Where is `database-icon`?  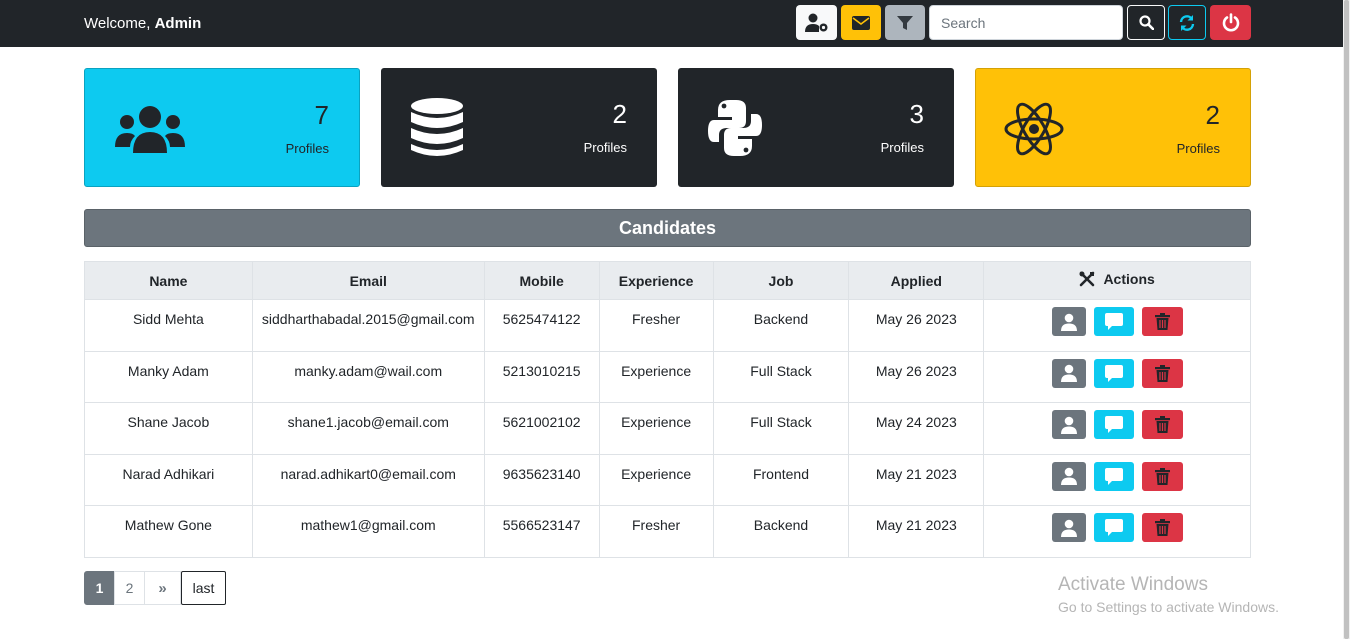 database-icon is located at coordinates (437, 127).